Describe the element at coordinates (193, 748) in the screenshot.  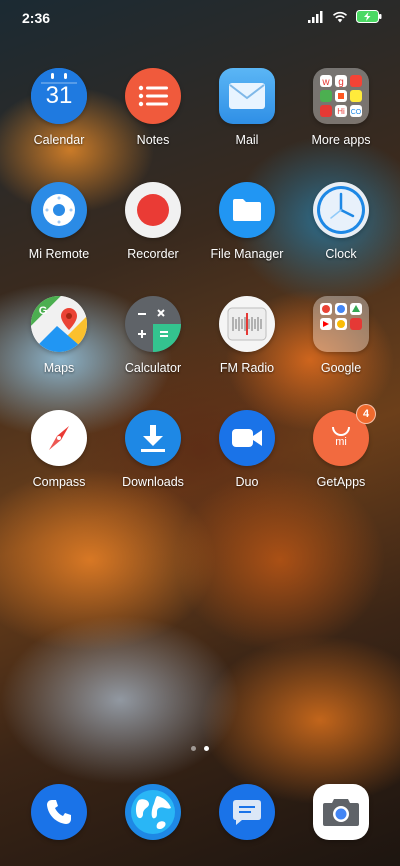
I see `page-dot` at that location.